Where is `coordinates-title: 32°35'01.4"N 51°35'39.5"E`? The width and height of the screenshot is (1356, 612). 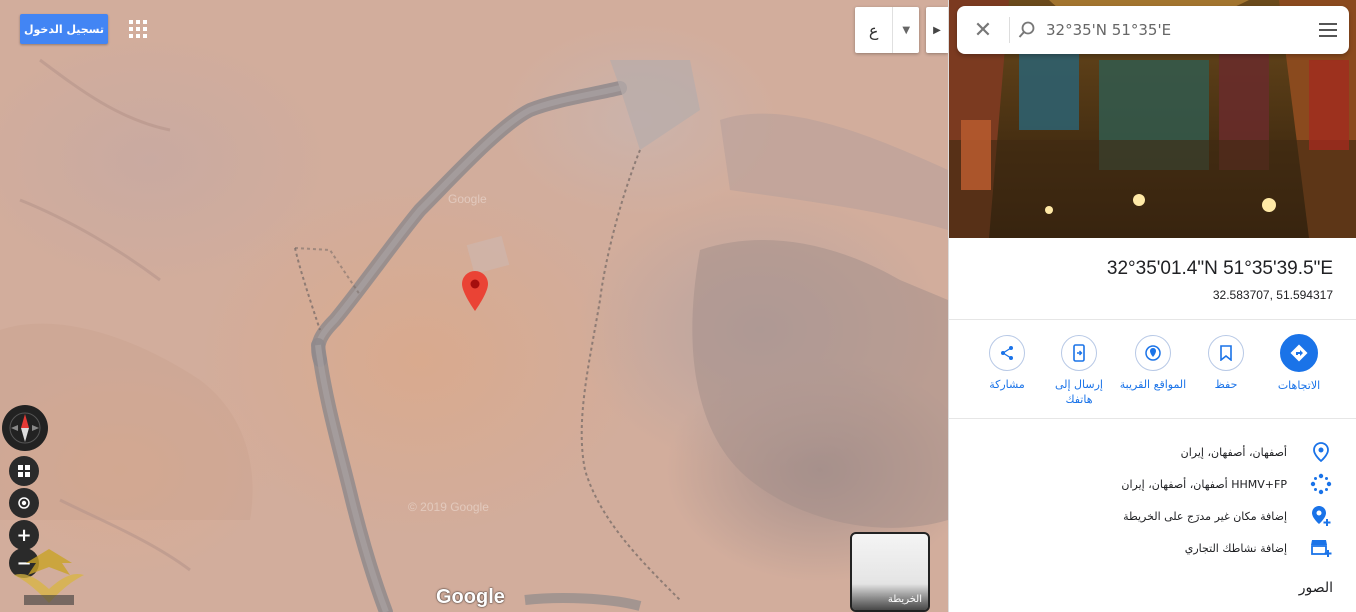 coordinates-title: 32°35'01.4"N 51°35'39.5"E is located at coordinates (1219, 268).